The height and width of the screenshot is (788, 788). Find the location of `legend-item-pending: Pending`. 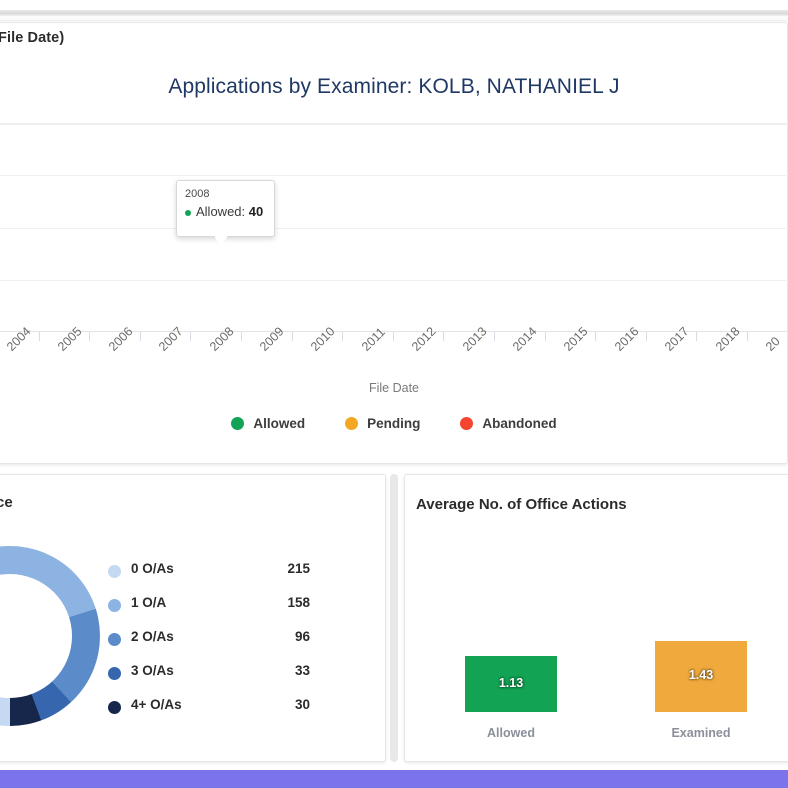

legend-item-pending: Pending is located at coordinates (382, 423).